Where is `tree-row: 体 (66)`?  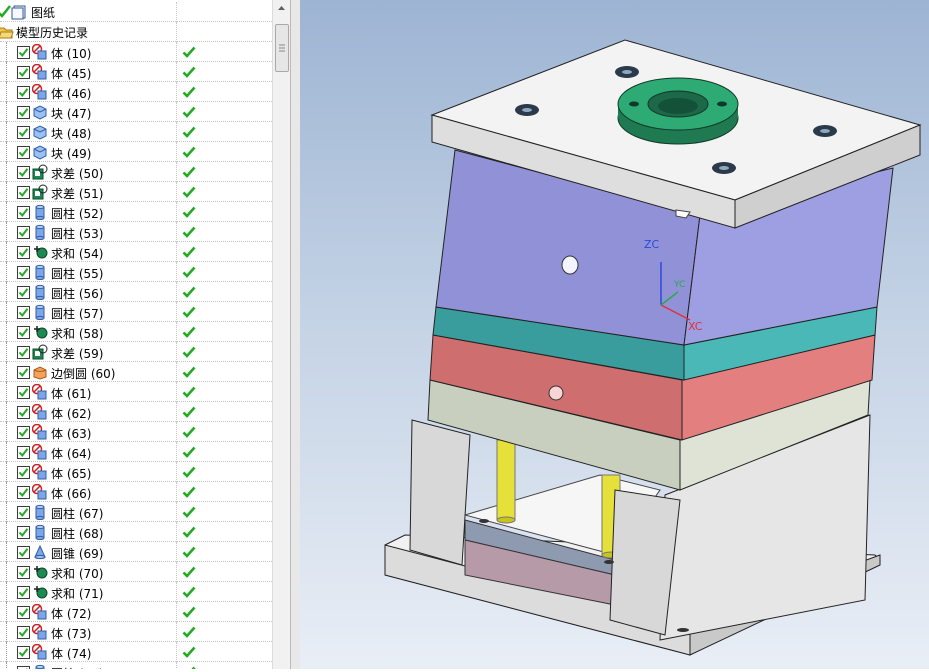
tree-row: 体 (66) is located at coordinates (136, 492).